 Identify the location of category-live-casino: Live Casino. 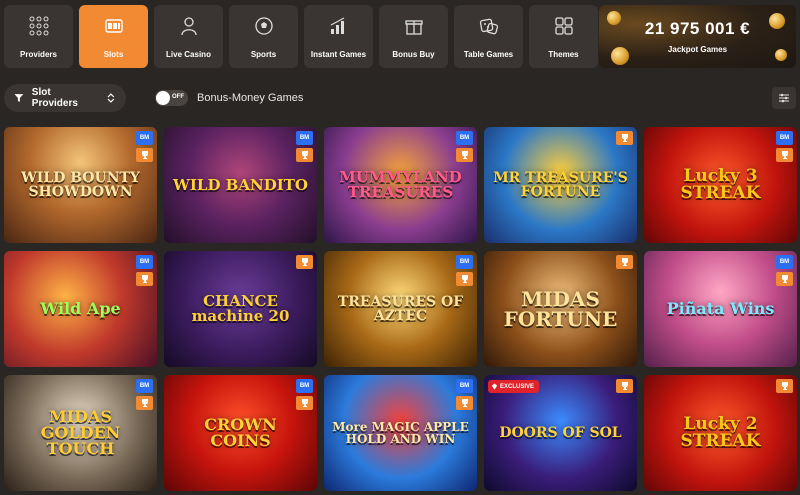
(188, 36).